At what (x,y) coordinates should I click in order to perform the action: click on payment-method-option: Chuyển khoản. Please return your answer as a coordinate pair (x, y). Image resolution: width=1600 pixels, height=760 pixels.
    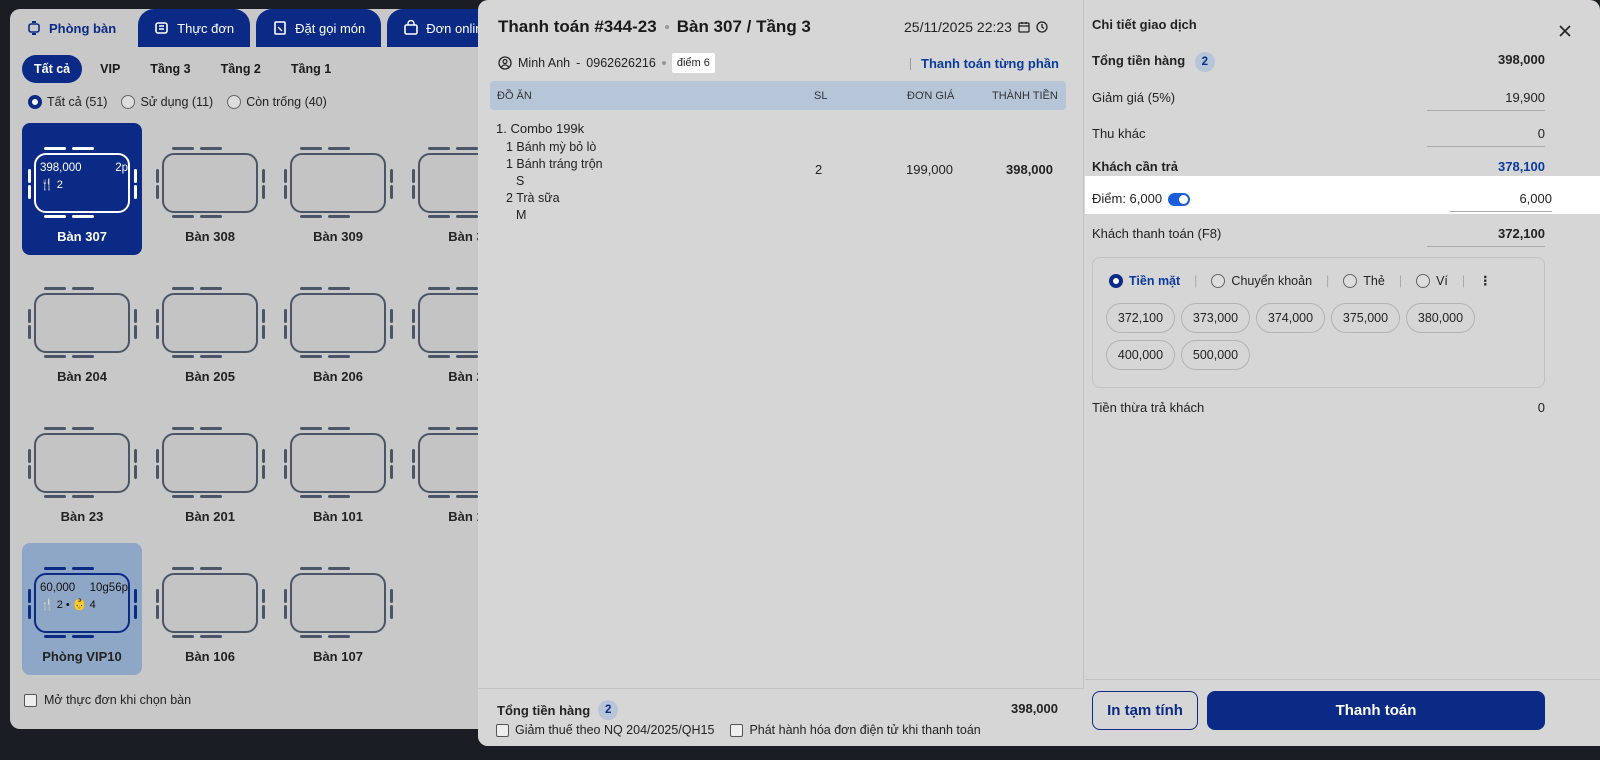
    Looking at the image, I should click on (1261, 280).